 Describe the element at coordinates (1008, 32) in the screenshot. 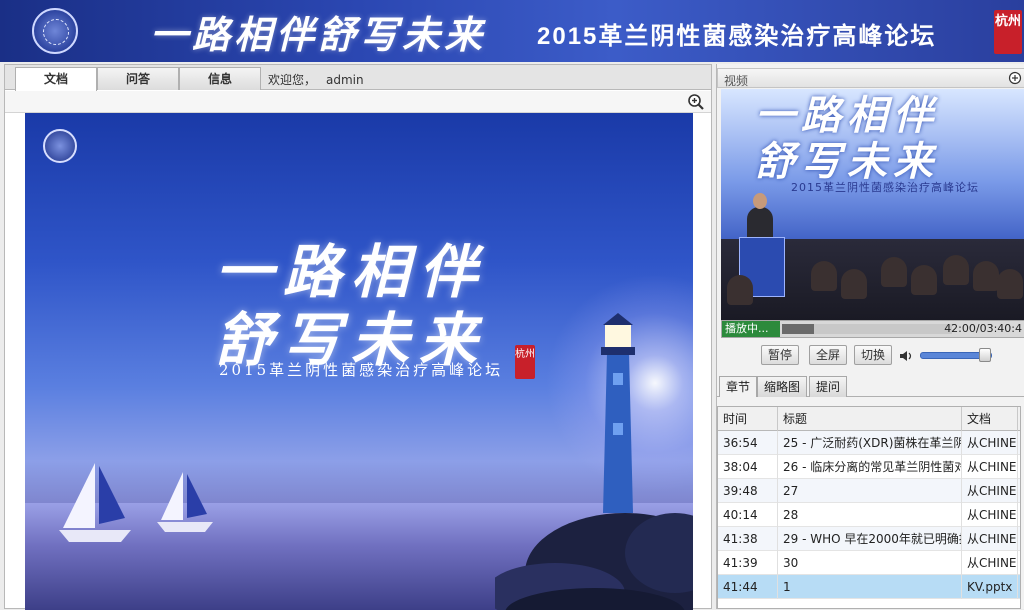

I see `header-seal: 杭州` at that location.